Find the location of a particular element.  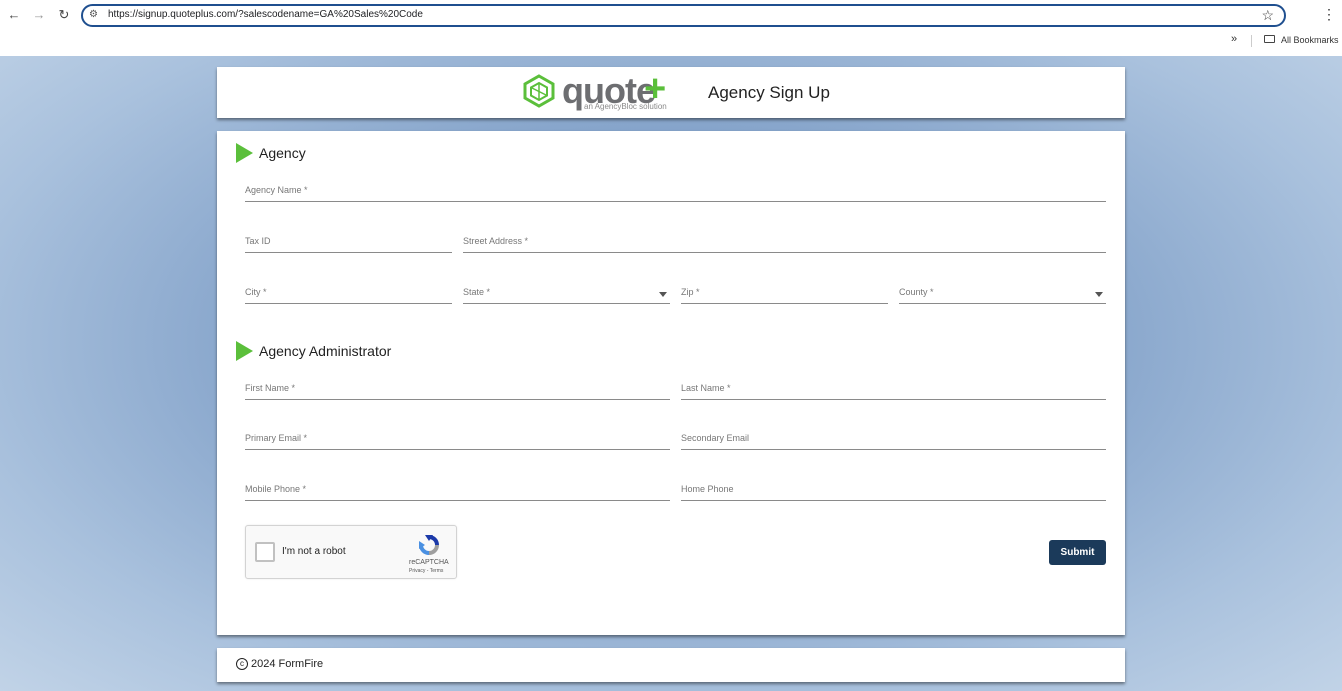

agency-name-label: Agency Name * is located at coordinates (276, 190).